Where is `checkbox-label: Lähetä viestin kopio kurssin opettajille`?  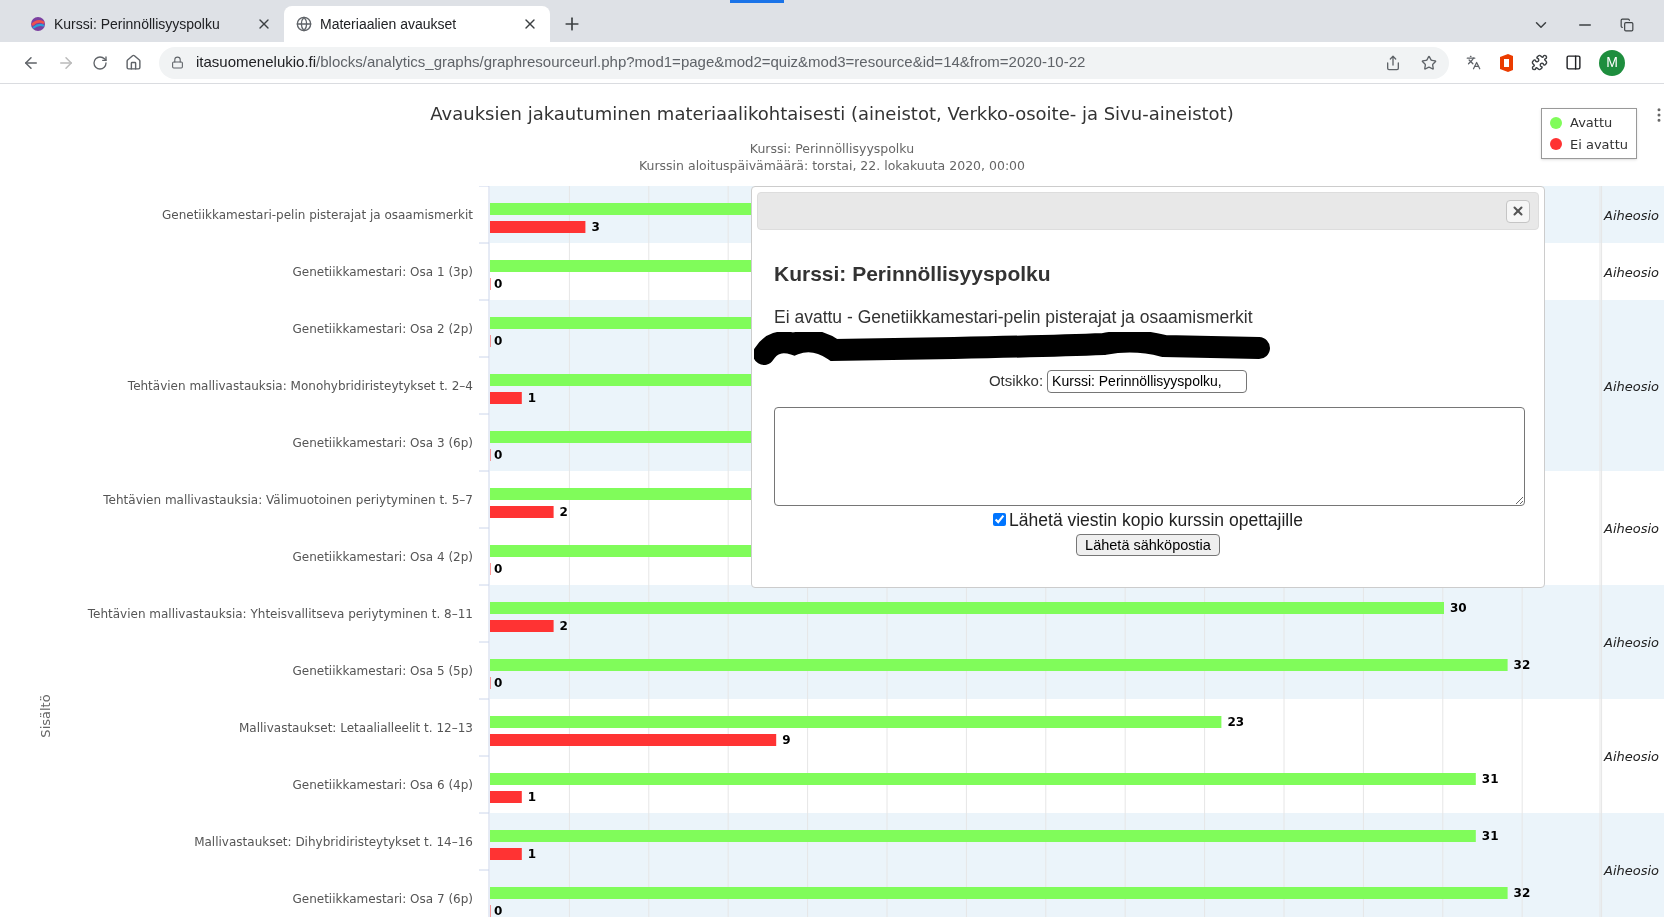
checkbox-label: Lähetä viestin kopio kurssin opettajille is located at coordinates (1156, 520).